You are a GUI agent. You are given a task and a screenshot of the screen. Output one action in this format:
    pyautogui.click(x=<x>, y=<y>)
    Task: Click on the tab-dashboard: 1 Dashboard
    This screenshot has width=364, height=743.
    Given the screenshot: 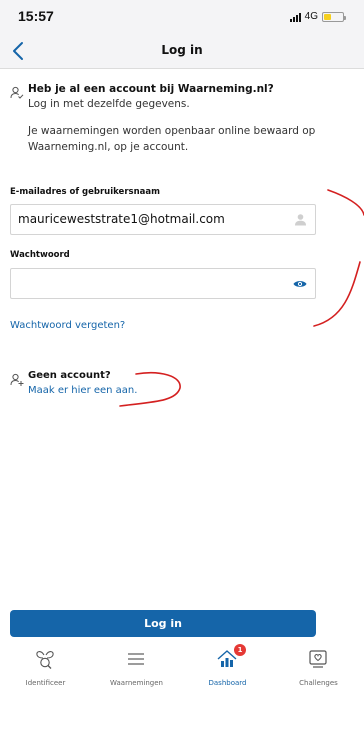 What is the action you would take?
    pyautogui.click(x=227, y=670)
    